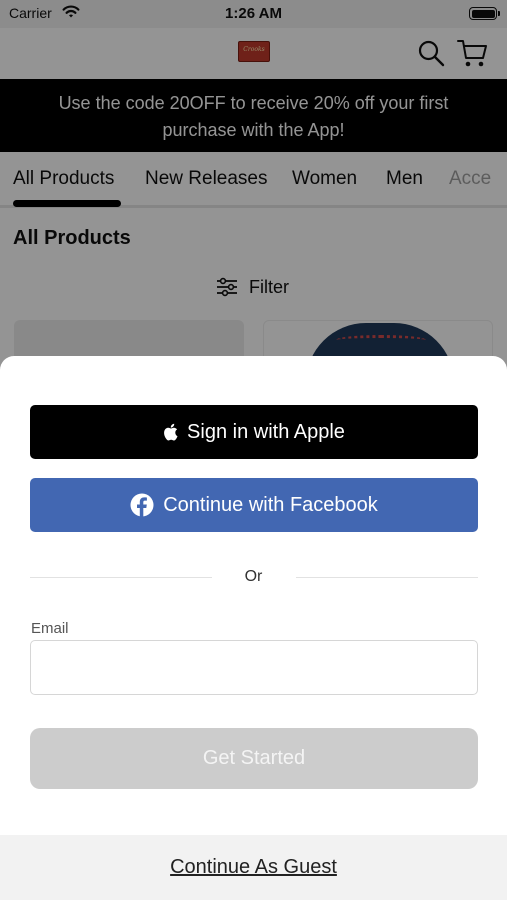 This screenshot has width=507, height=900. I want to click on email-field, so click(254, 667).